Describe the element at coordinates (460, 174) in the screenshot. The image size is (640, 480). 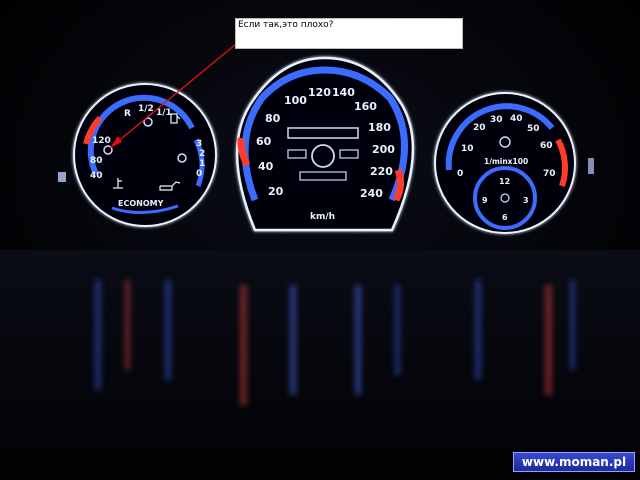
I see `rpm-label-0: 0` at that location.